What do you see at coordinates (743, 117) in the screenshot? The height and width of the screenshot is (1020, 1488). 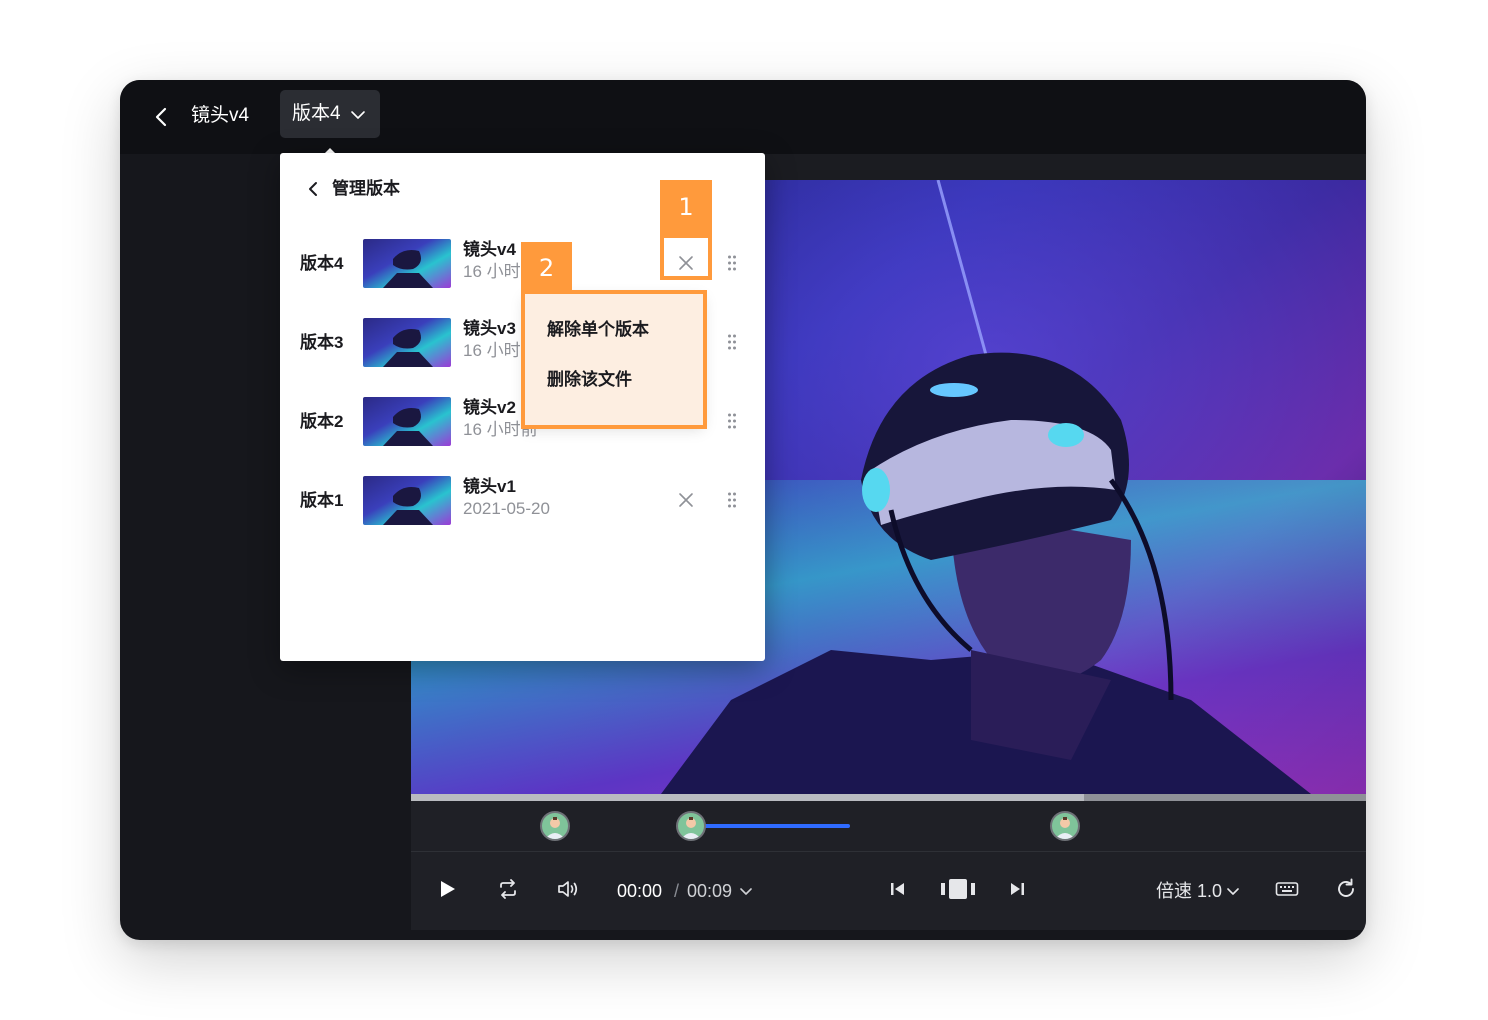 I see `top-bar: 镜头v4 版本4` at bounding box center [743, 117].